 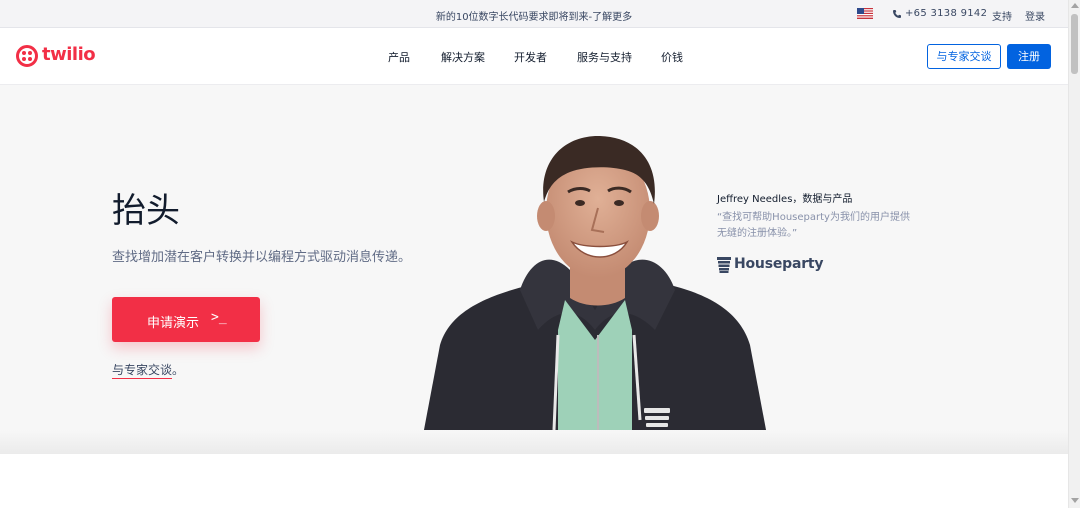 What do you see at coordinates (399, 57) in the screenshot?
I see `nav-item-products: 产品` at bounding box center [399, 57].